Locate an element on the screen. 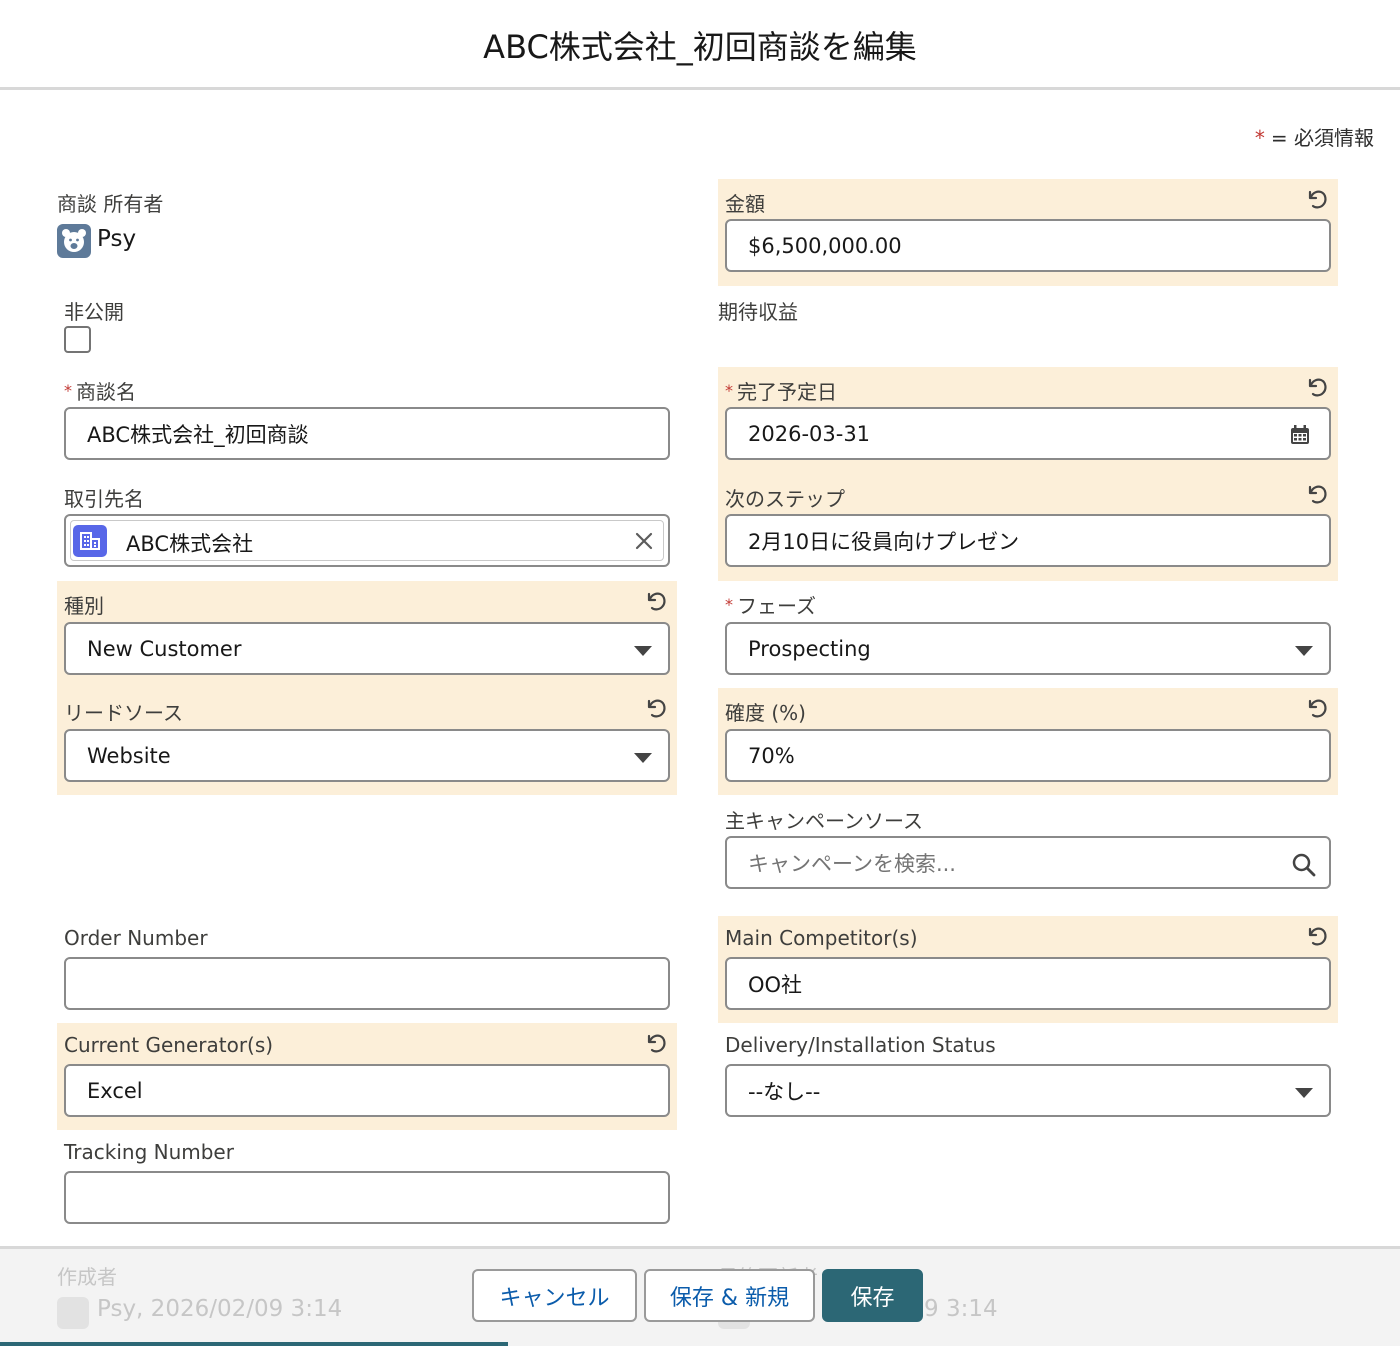 The width and height of the screenshot is (1400, 1346). opportunity-name-label: * 商談名 is located at coordinates (100, 390).